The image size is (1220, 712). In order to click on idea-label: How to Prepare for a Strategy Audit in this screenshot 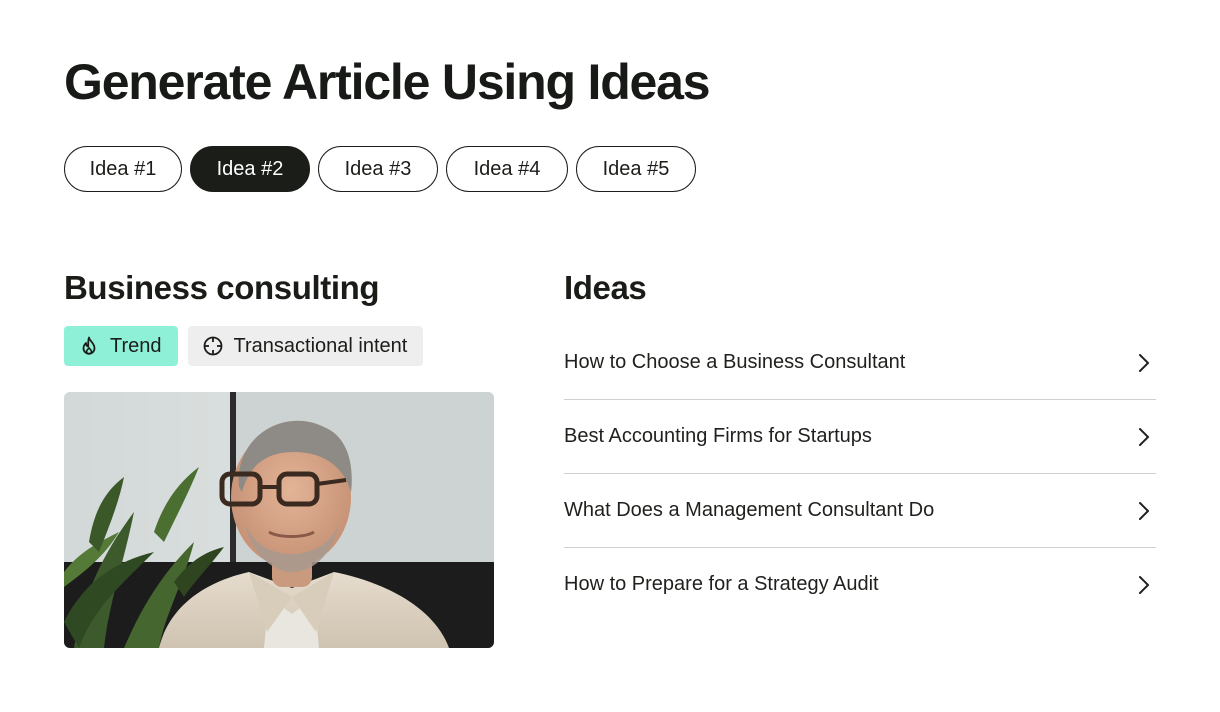, I will do `click(721, 584)`.